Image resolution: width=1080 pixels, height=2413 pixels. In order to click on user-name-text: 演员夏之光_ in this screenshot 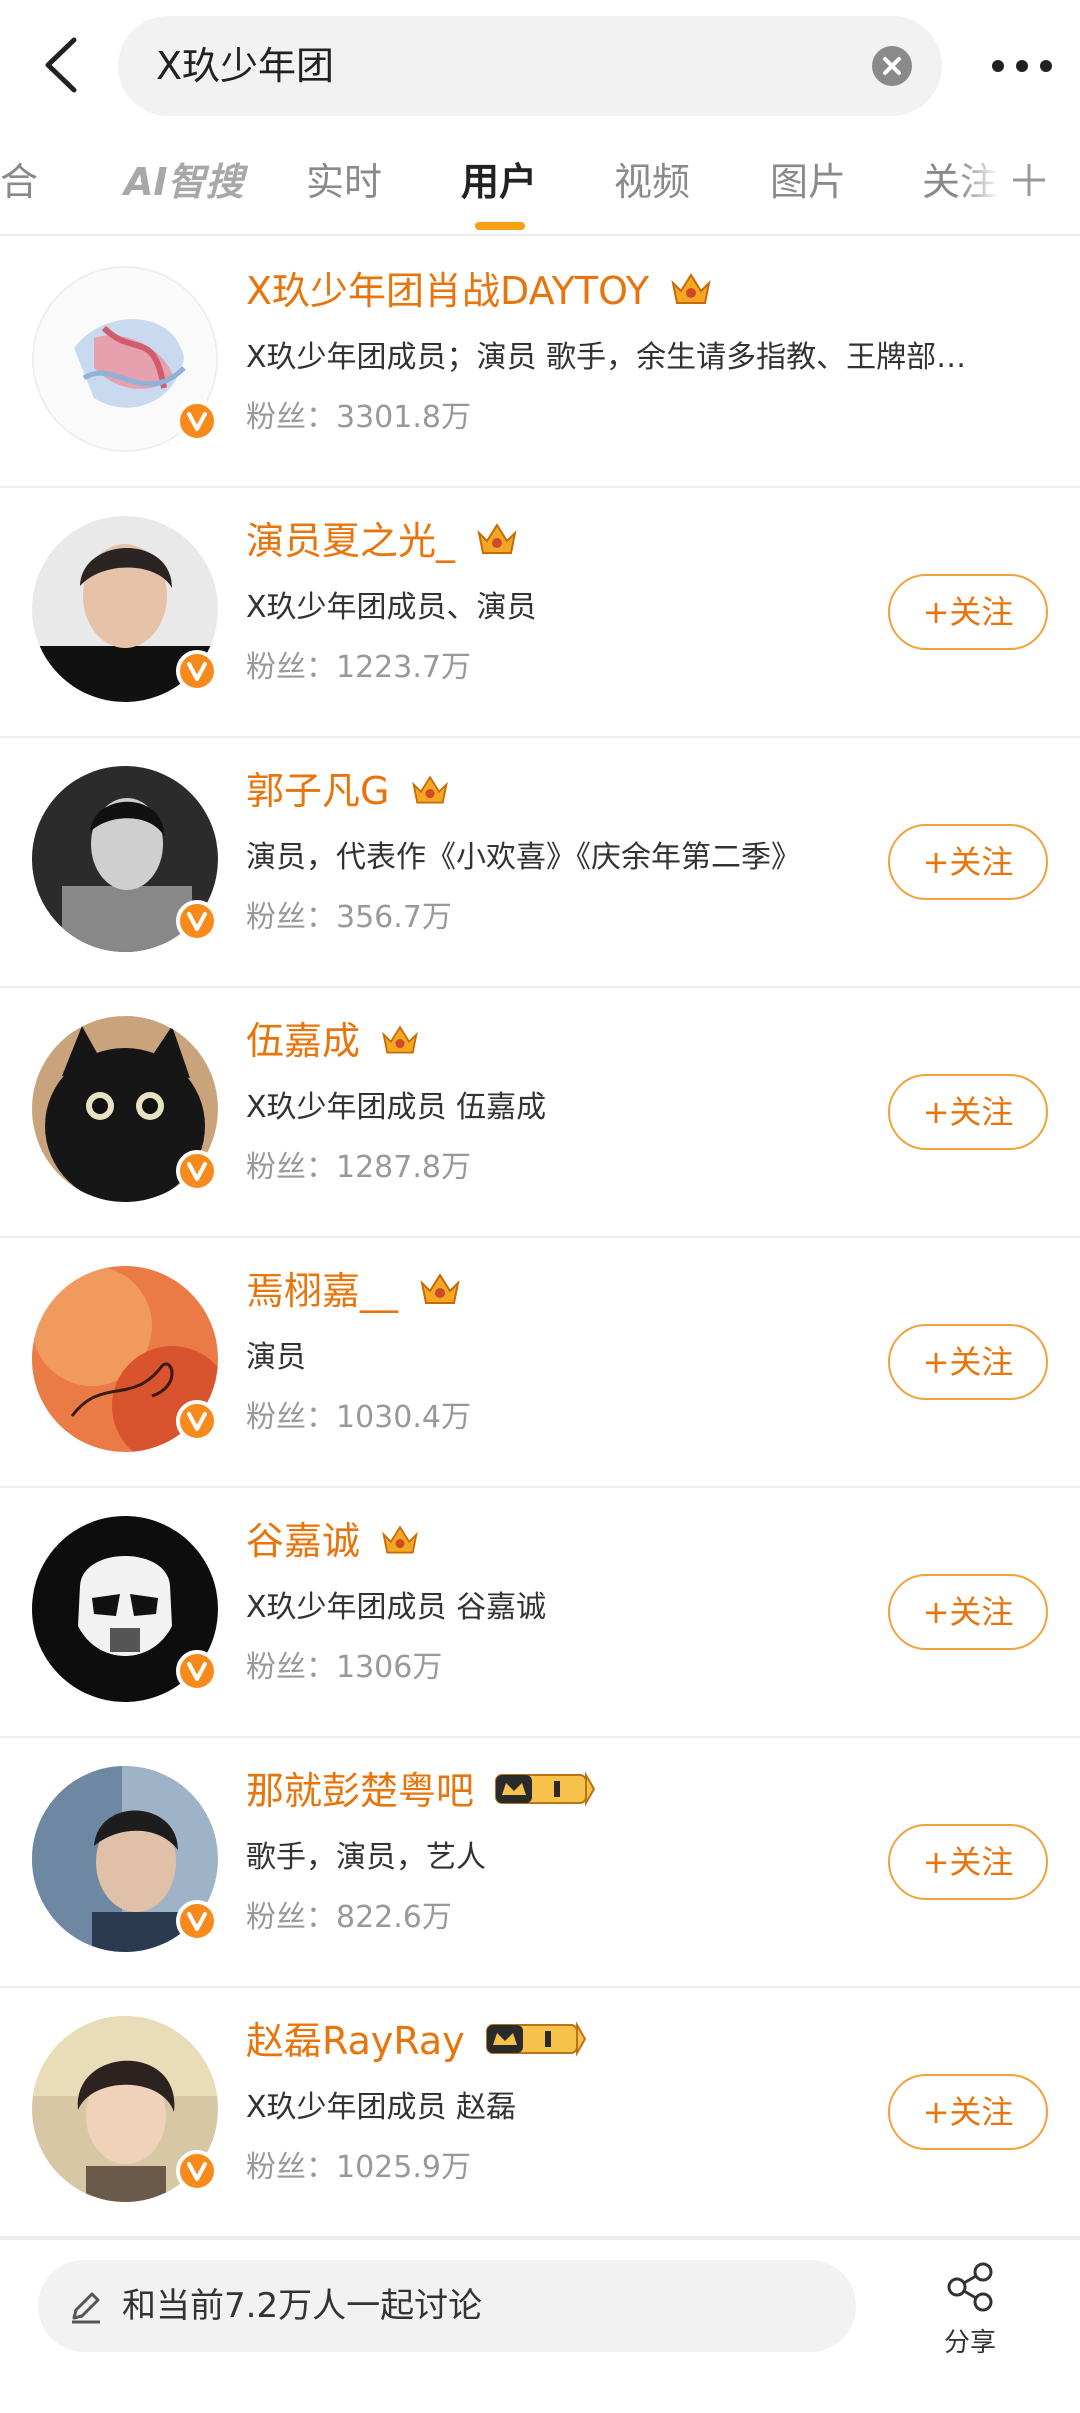, I will do `click(350, 541)`.